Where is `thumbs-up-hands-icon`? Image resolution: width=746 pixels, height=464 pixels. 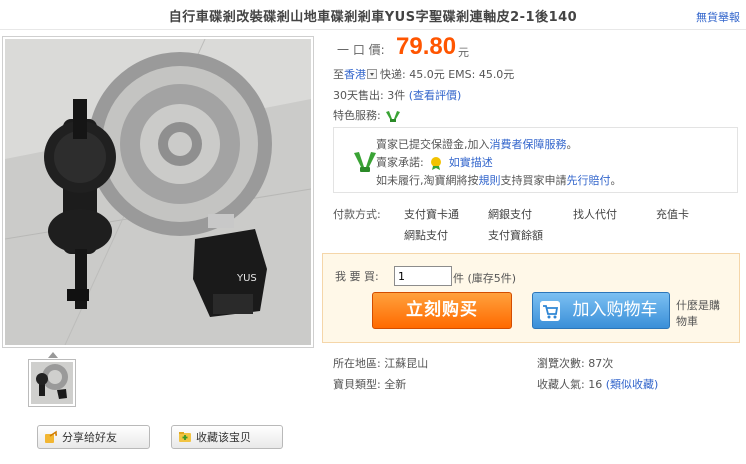 thumbs-up-hands-icon is located at coordinates (393, 116).